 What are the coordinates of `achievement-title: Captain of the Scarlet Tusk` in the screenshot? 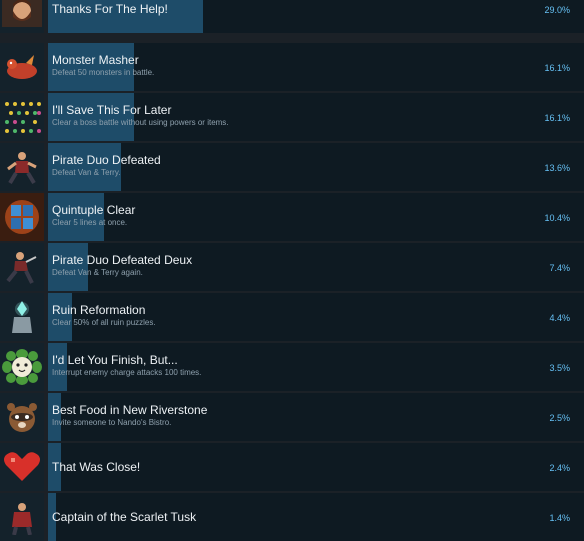 It's located at (124, 517).